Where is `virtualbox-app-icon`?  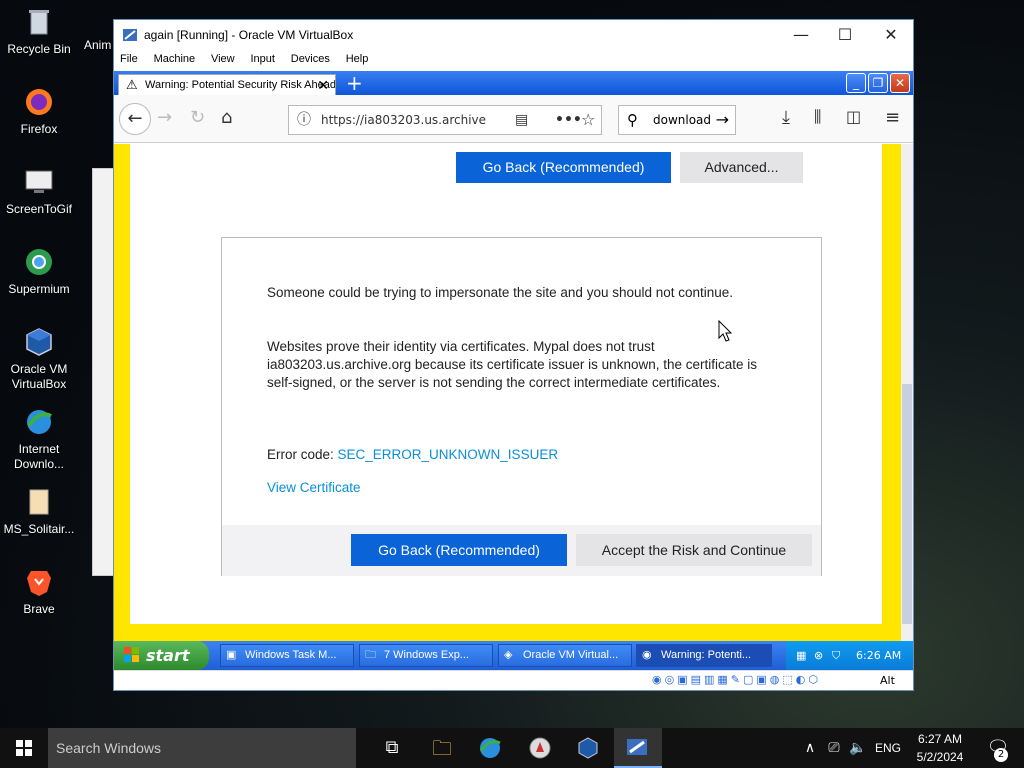 virtualbox-app-icon is located at coordinates (130, 36).